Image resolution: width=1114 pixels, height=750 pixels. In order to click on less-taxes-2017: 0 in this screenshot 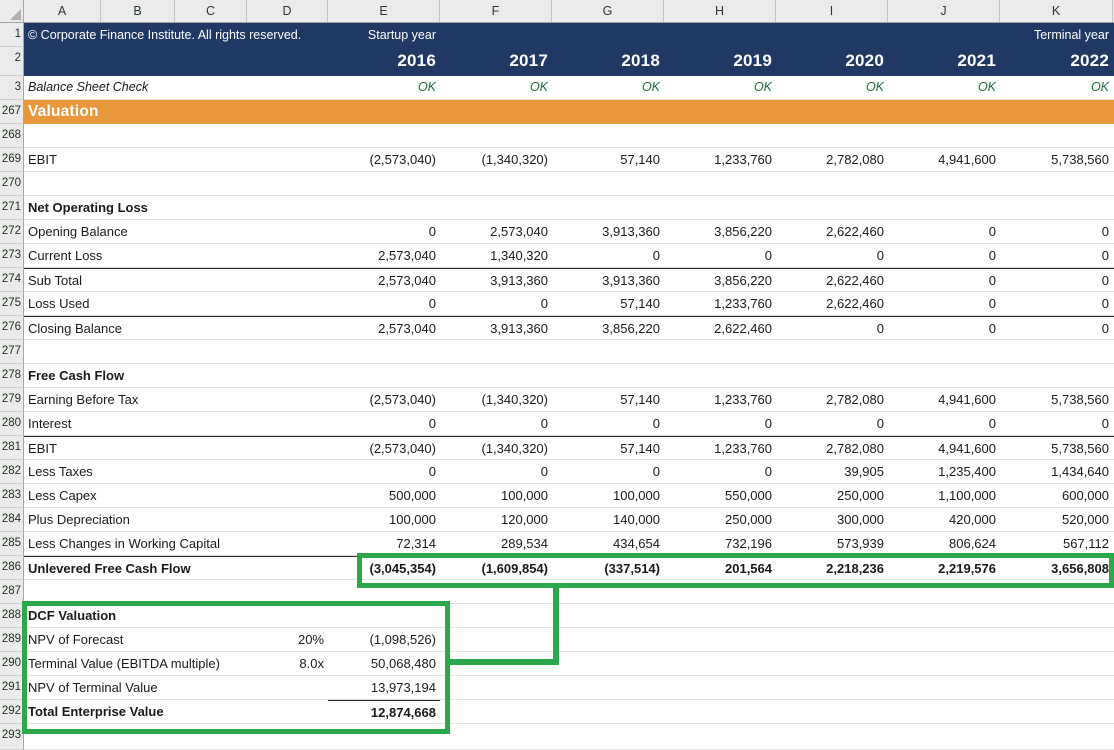, I will do `click(544, 471)`.